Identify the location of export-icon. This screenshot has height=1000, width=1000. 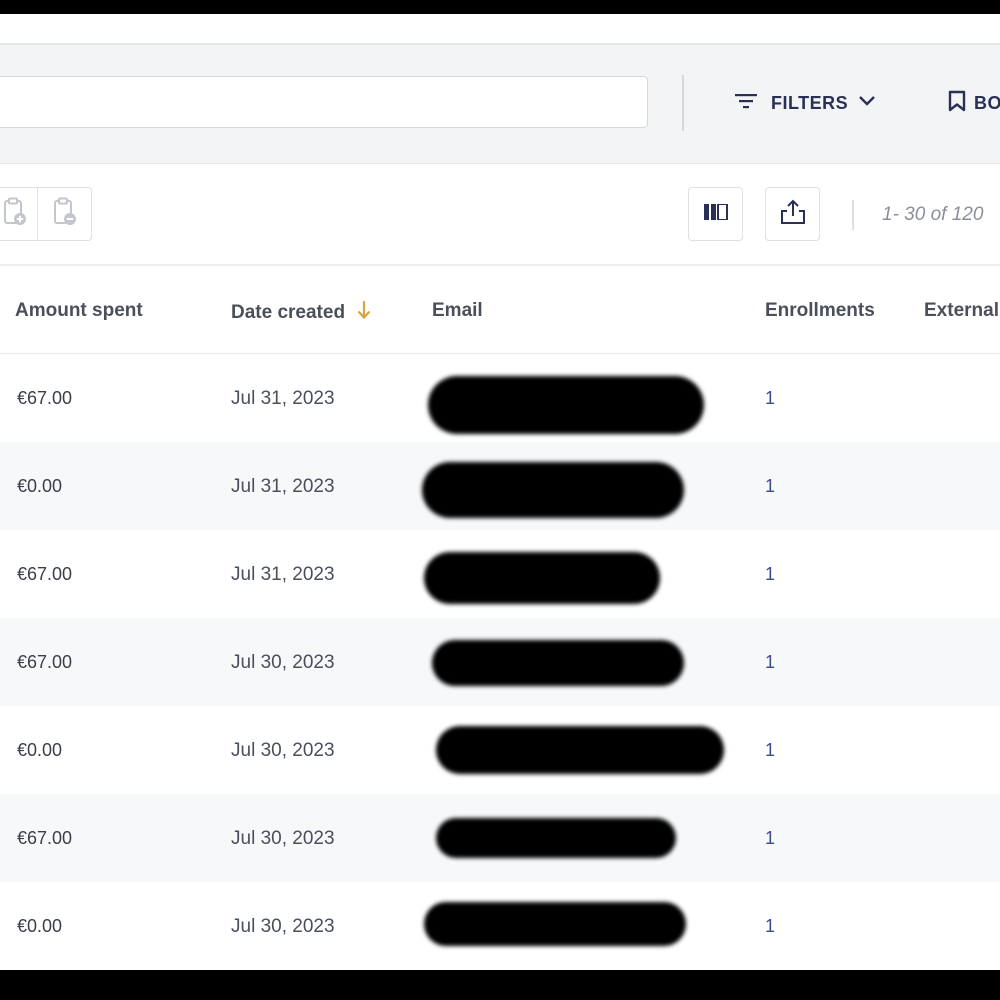
(793, 214).